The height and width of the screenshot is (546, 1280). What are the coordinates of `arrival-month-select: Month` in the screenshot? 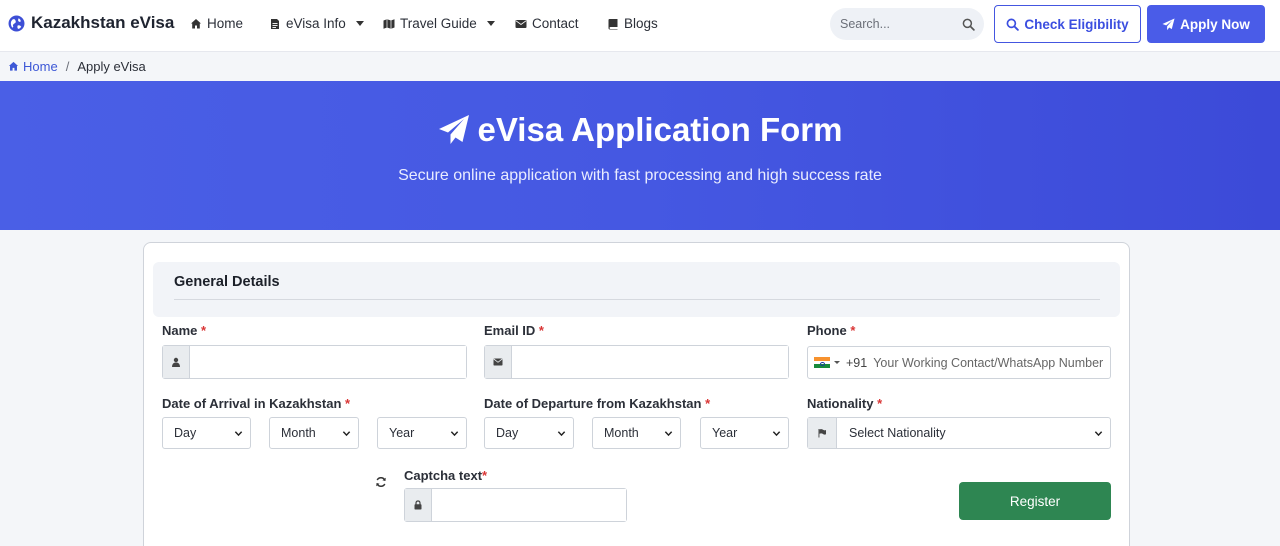 It's located at (314, 433).